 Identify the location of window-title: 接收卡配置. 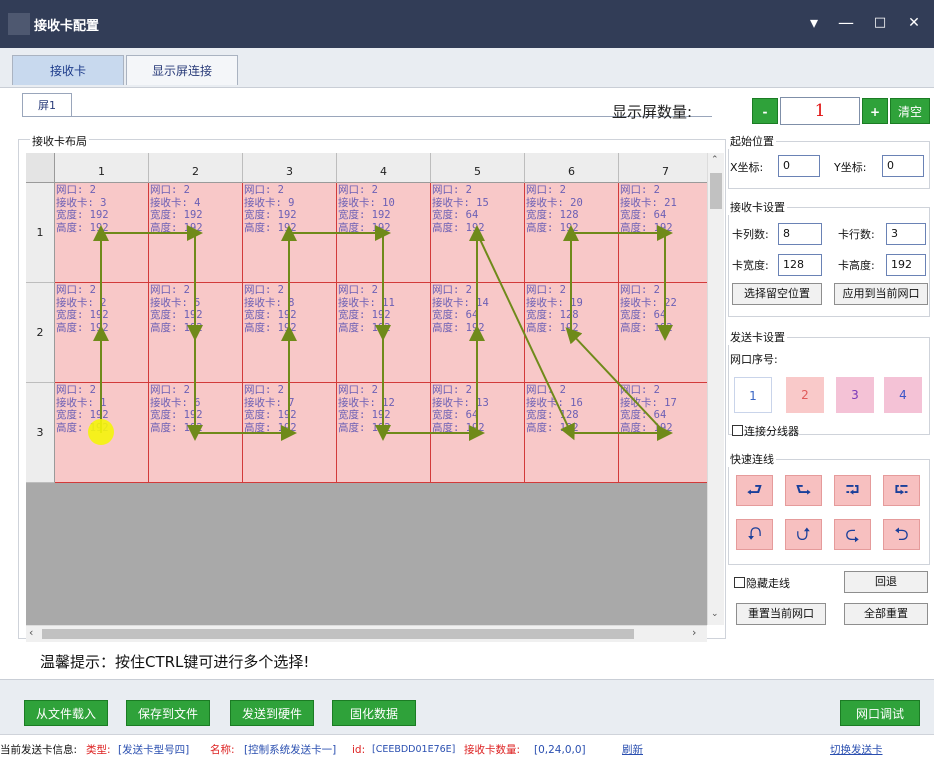
(67, 26).